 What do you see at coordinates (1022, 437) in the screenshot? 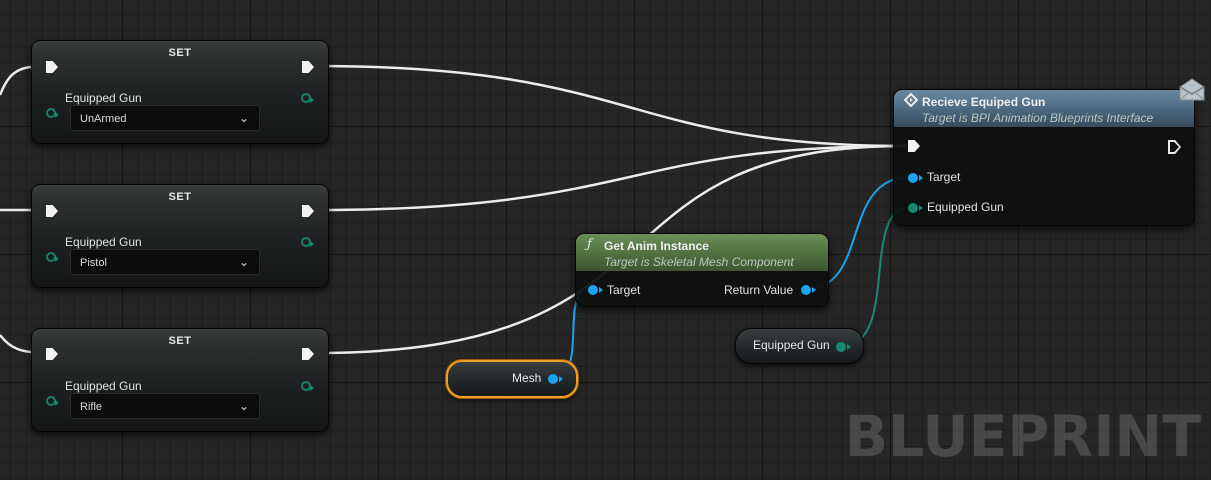
I see `blueprint-watermark: BLUEPRINT` at bounding box center [1022, 437].